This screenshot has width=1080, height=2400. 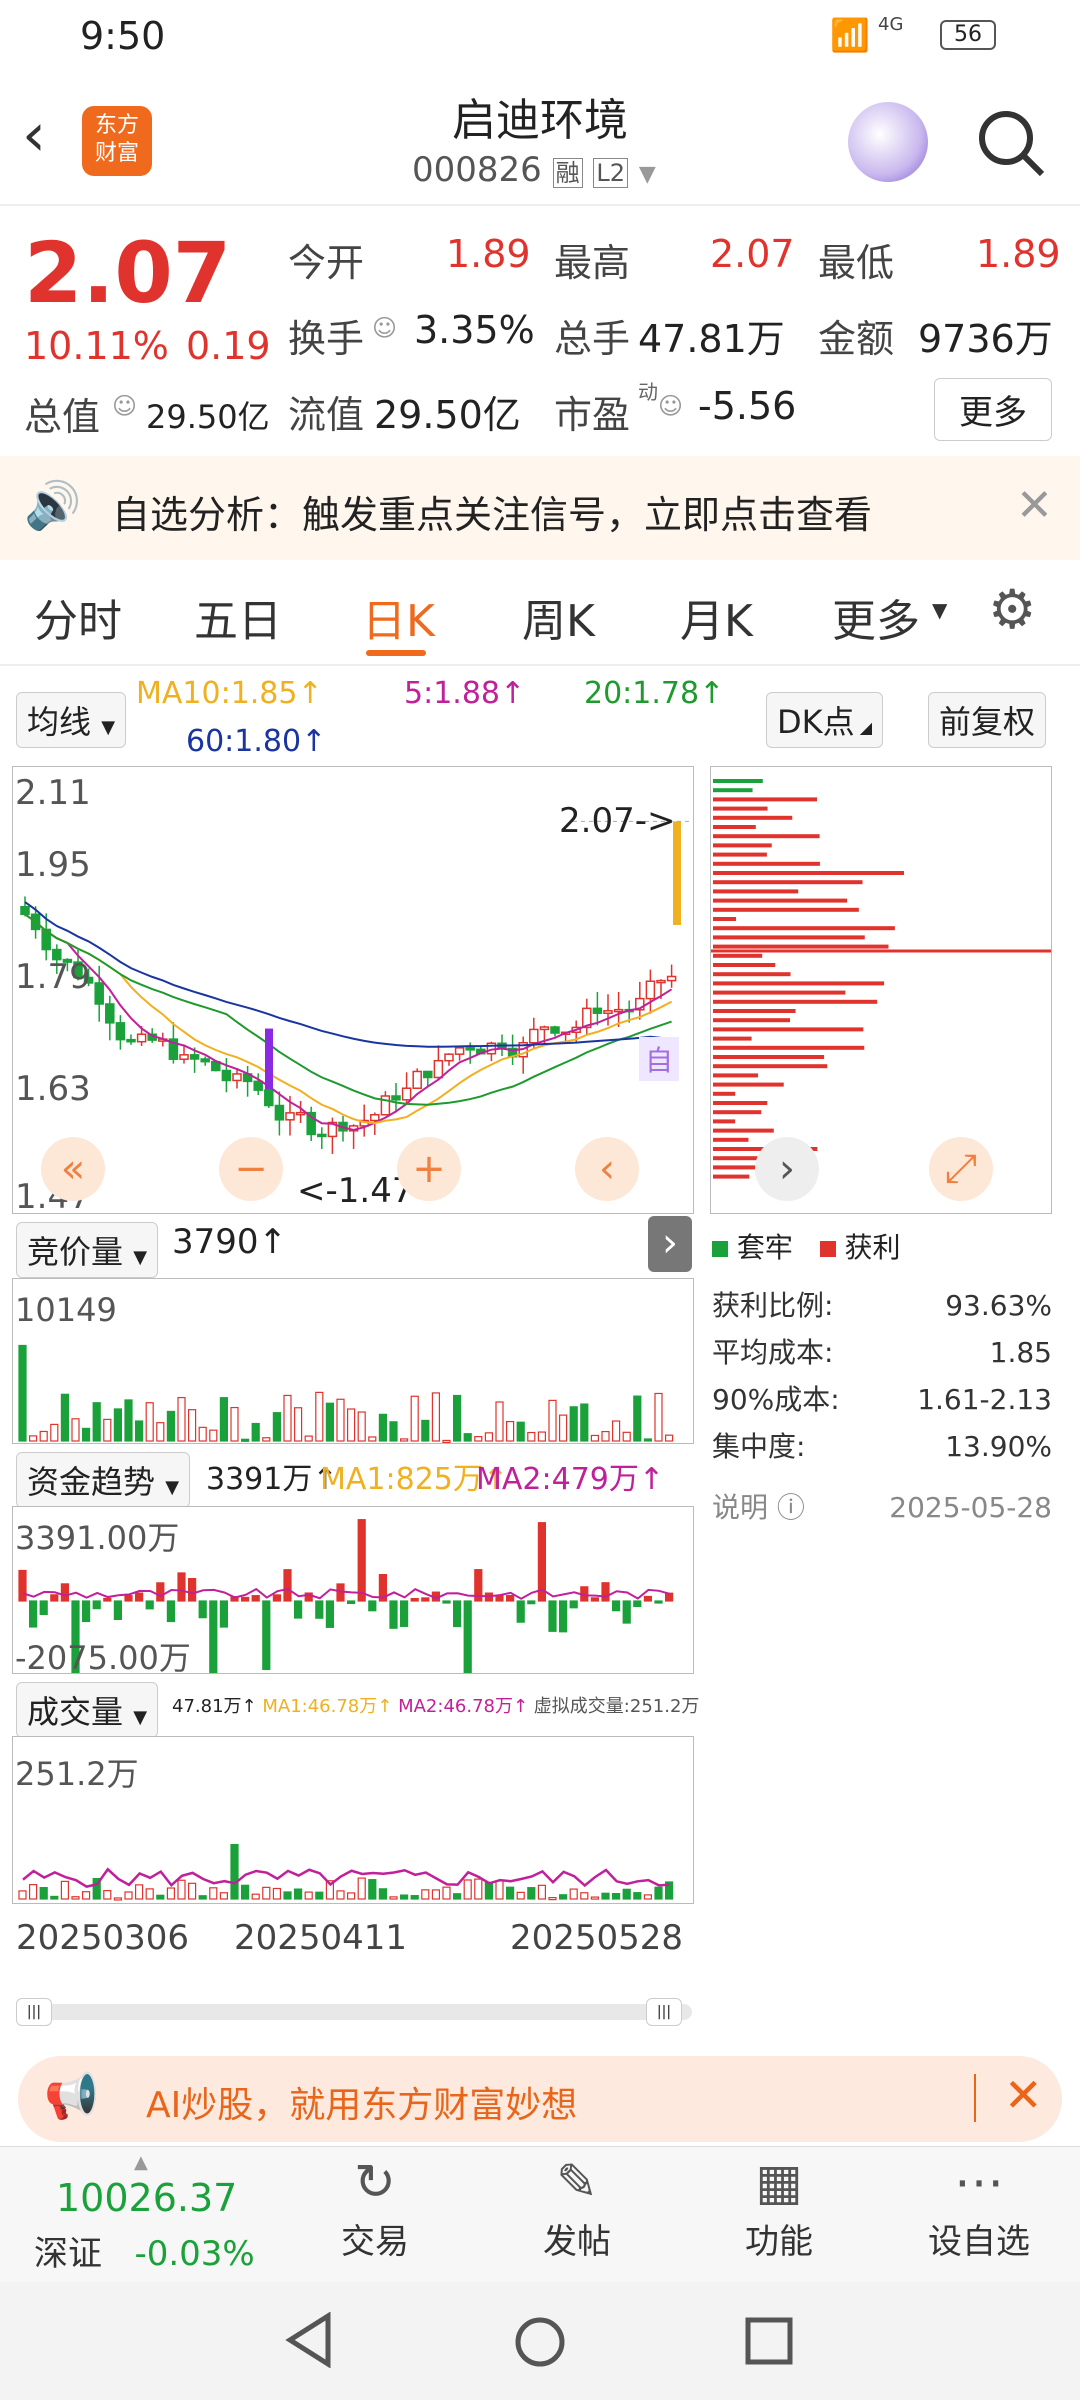 I want to click on stat-float: 29.50亿, so click(x=447, y=415).